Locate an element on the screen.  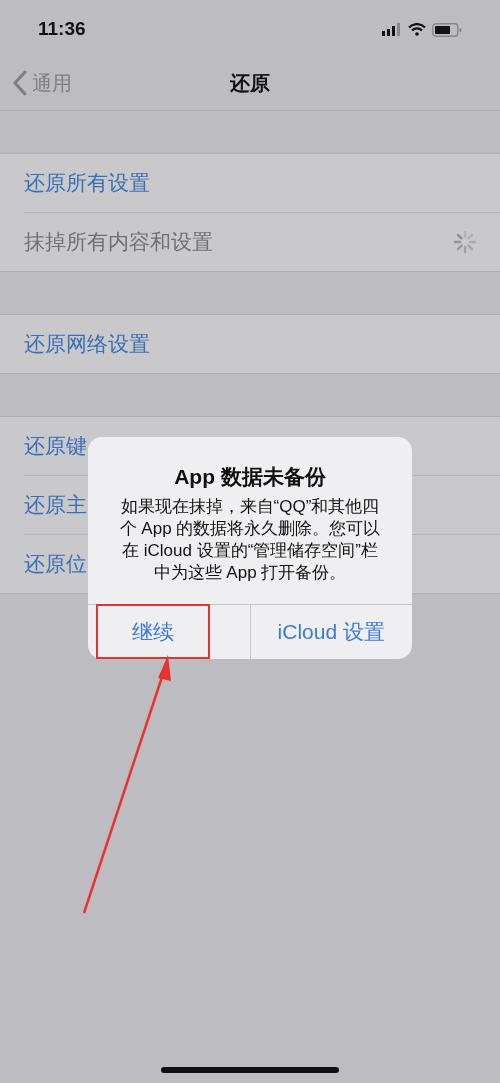
chevron-left-icon is located at coordinates (20, 82).